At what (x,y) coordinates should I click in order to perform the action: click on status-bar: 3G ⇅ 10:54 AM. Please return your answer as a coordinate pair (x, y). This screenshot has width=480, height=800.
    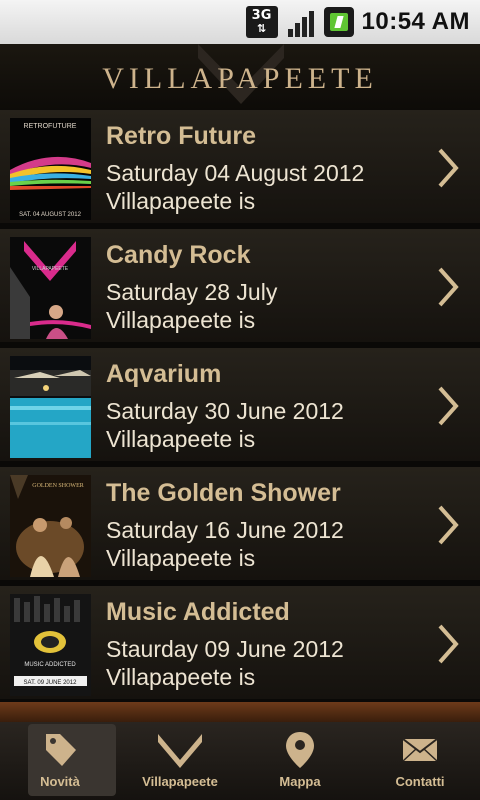
    Looking at the image, I should click on (240, 22).